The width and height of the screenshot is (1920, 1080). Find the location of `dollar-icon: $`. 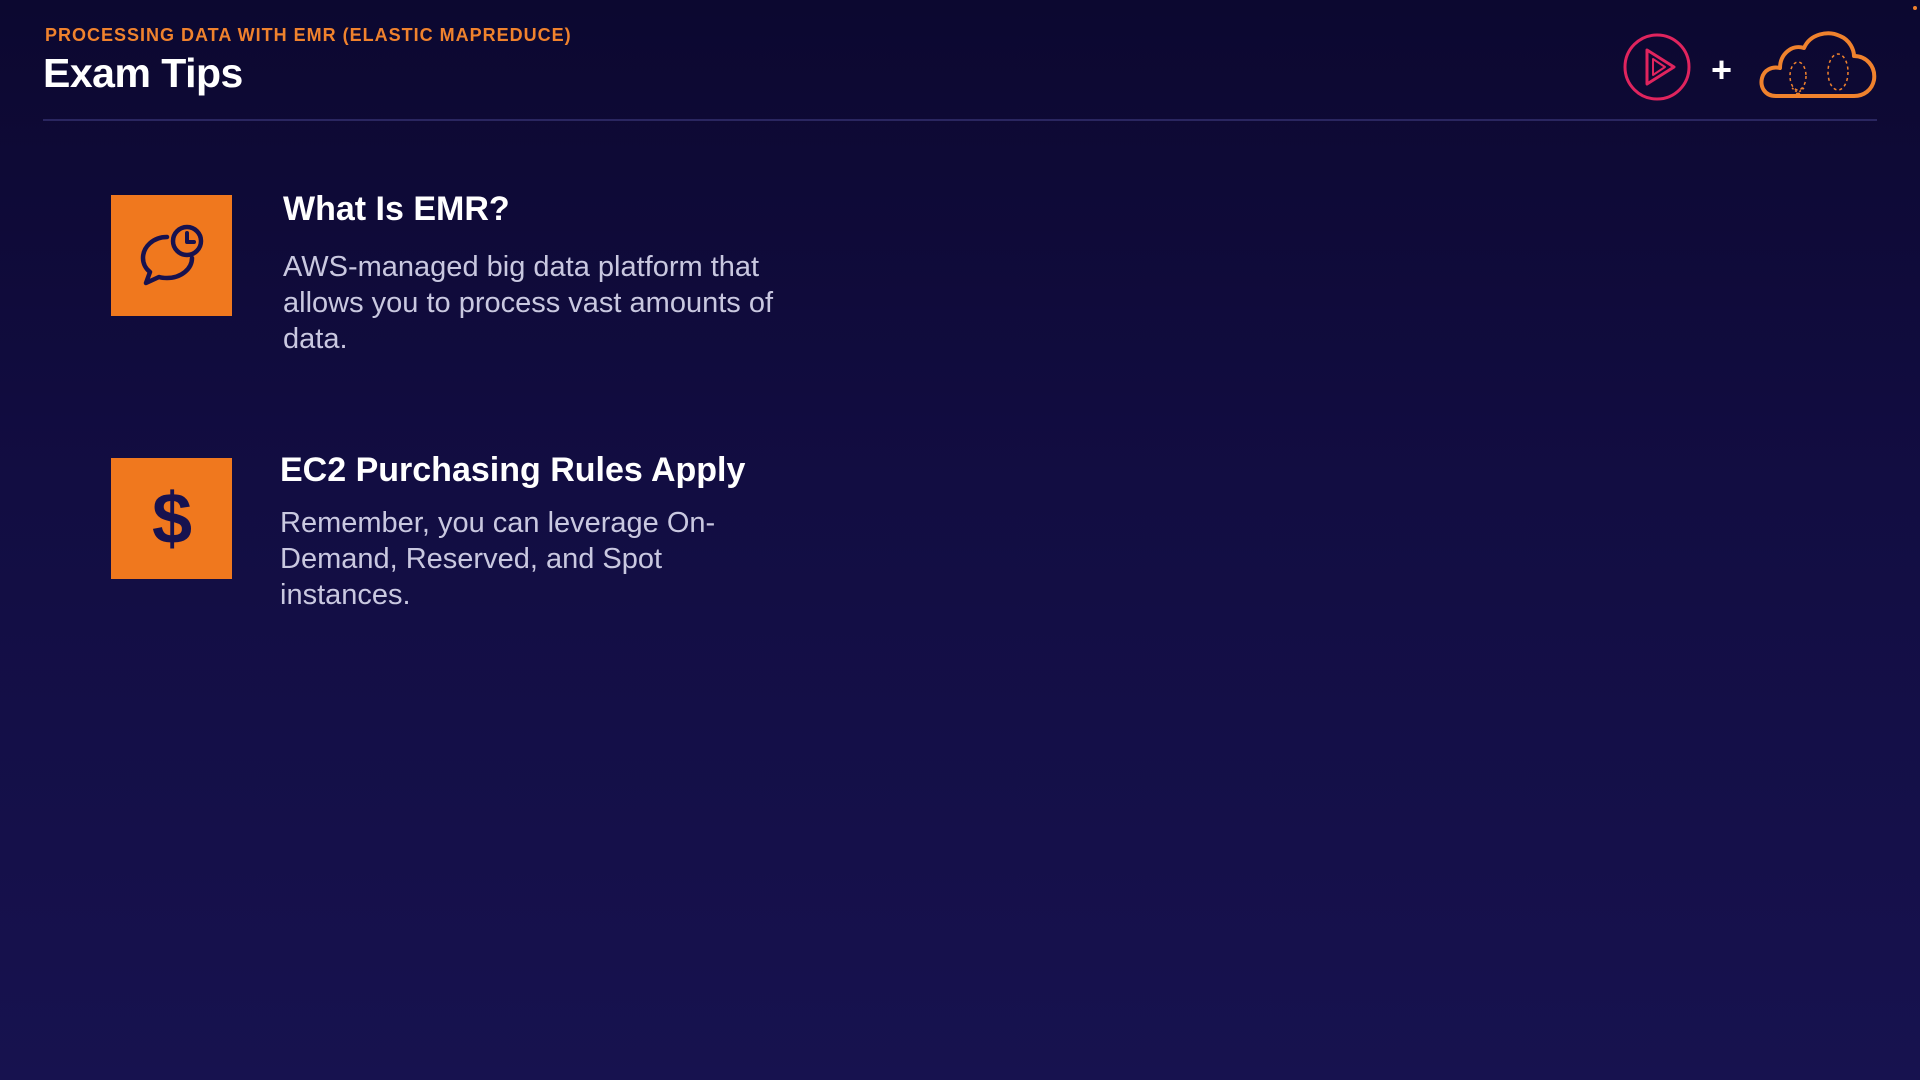

dollar-icon: $ is located at coordinates (171, 519).